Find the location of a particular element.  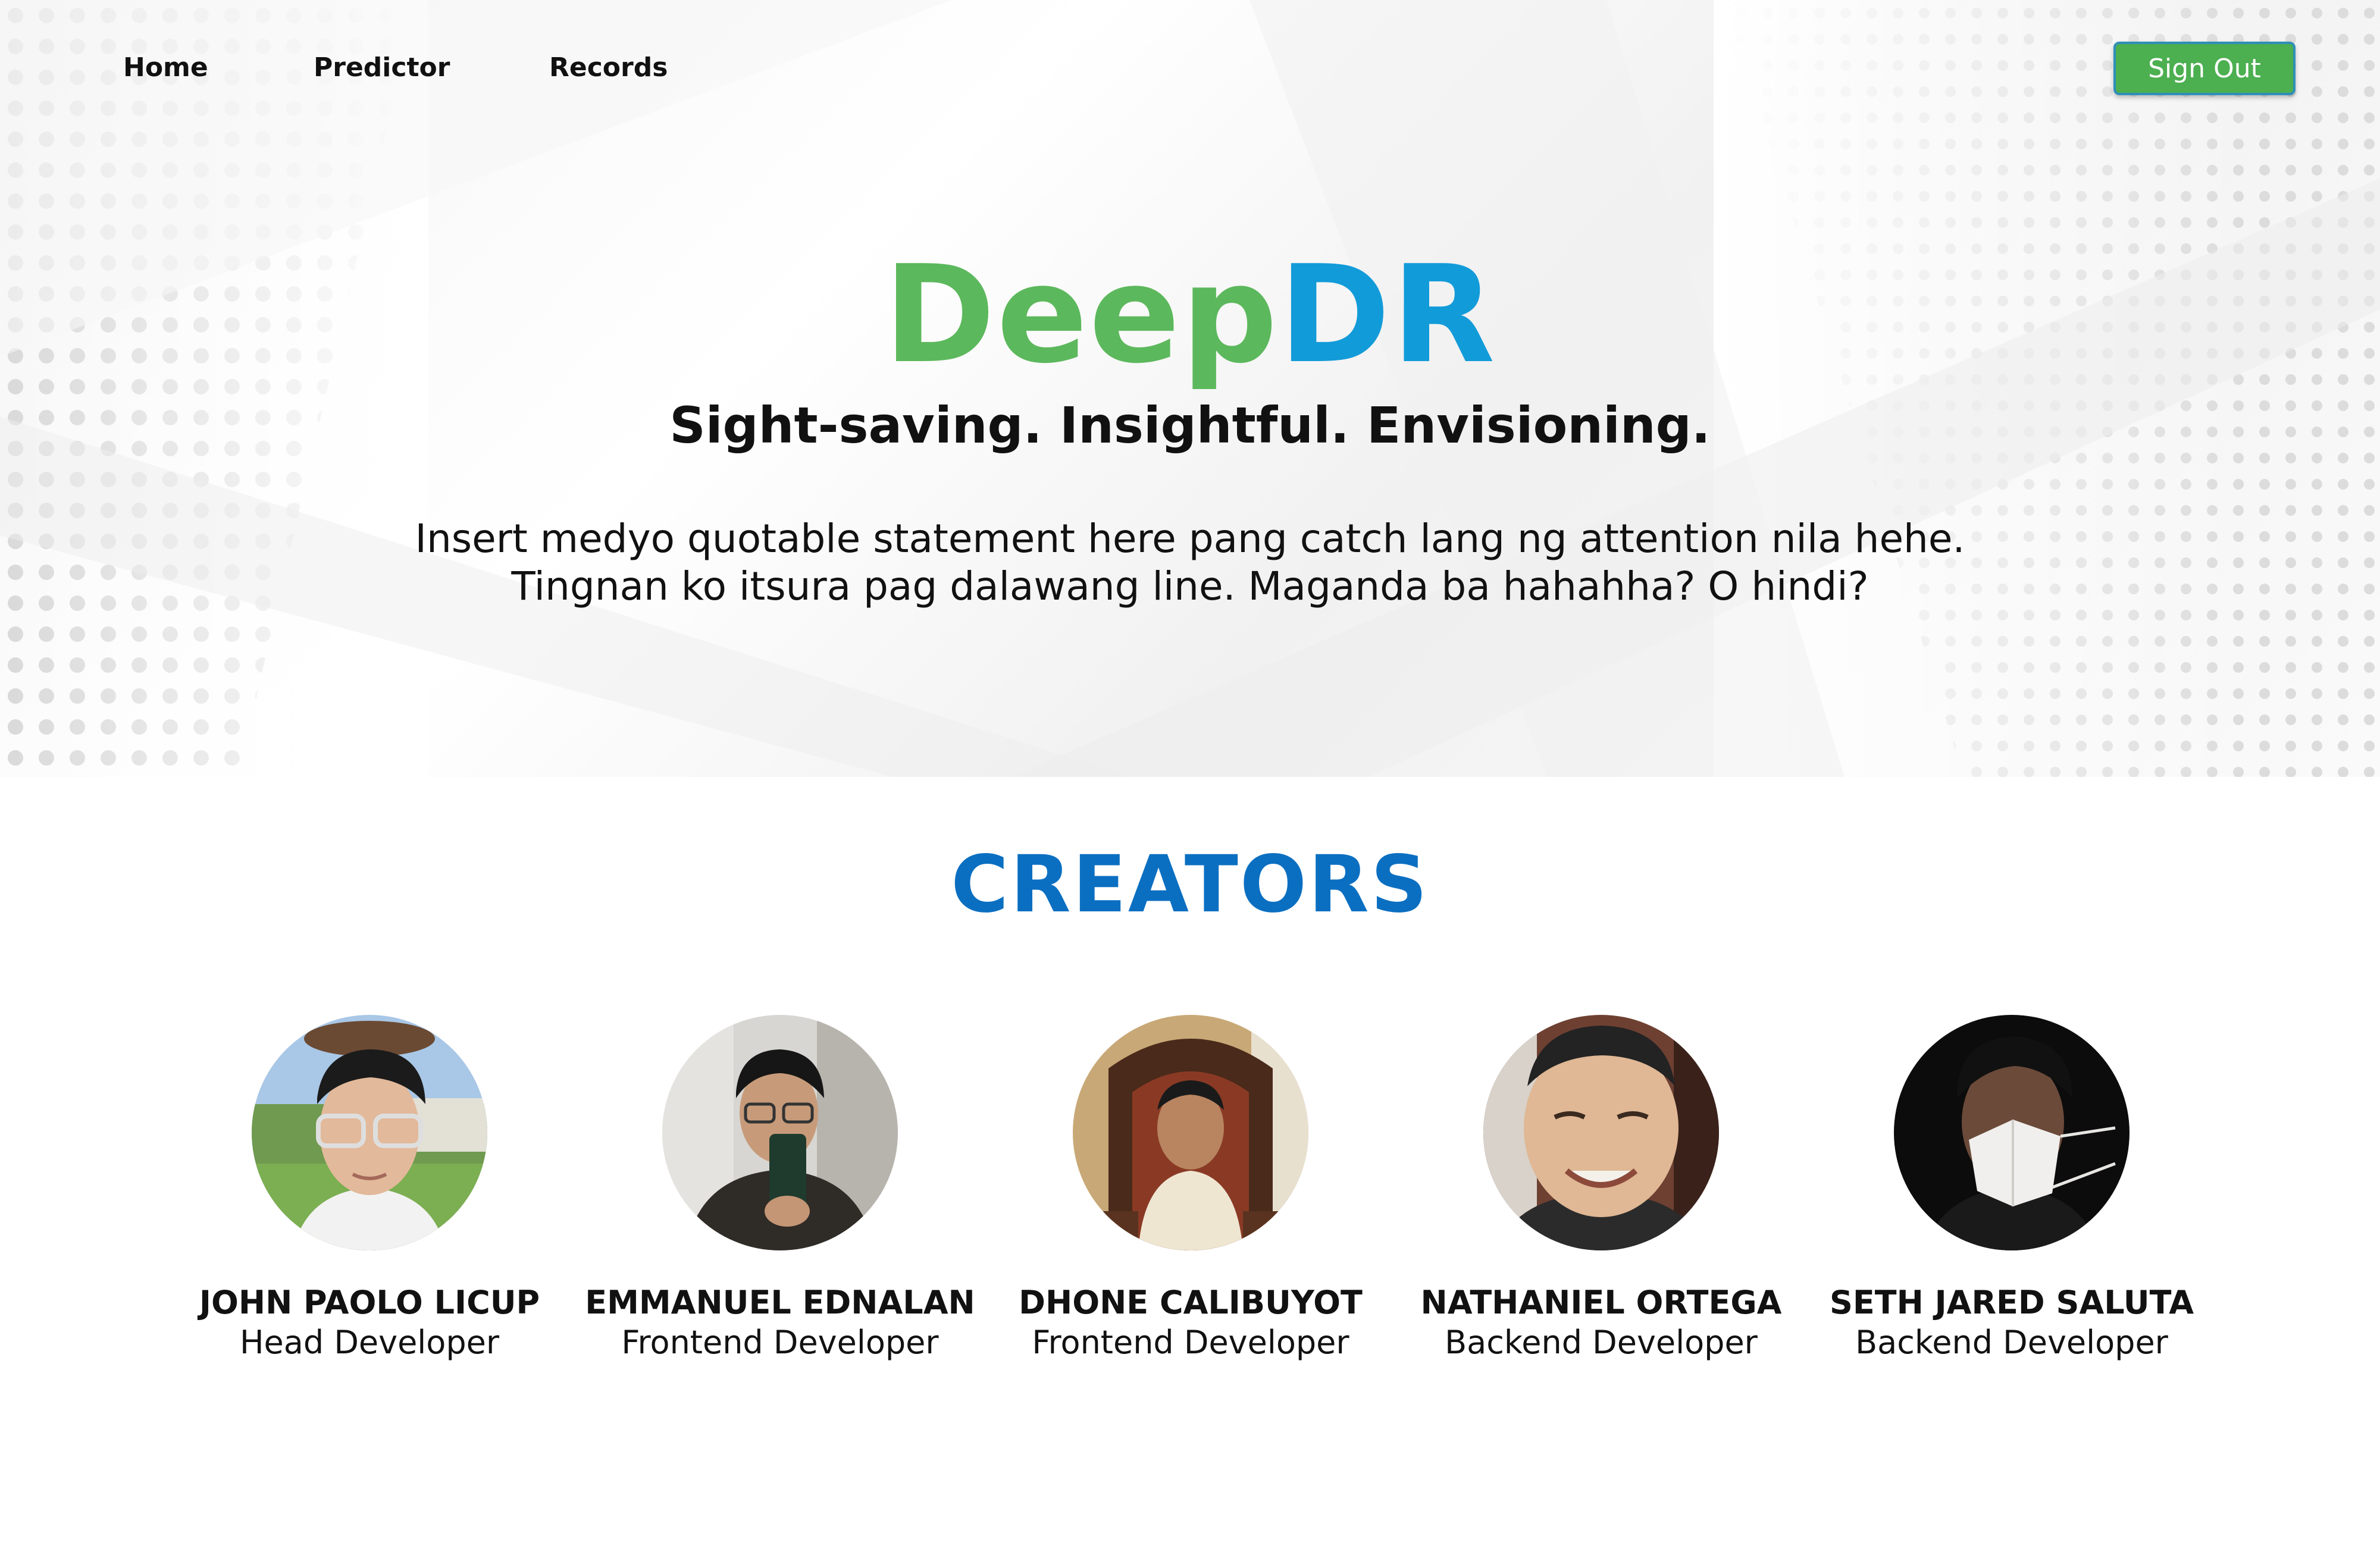

sign-out-button: Sign Out is located at coordinates (2204, 68).